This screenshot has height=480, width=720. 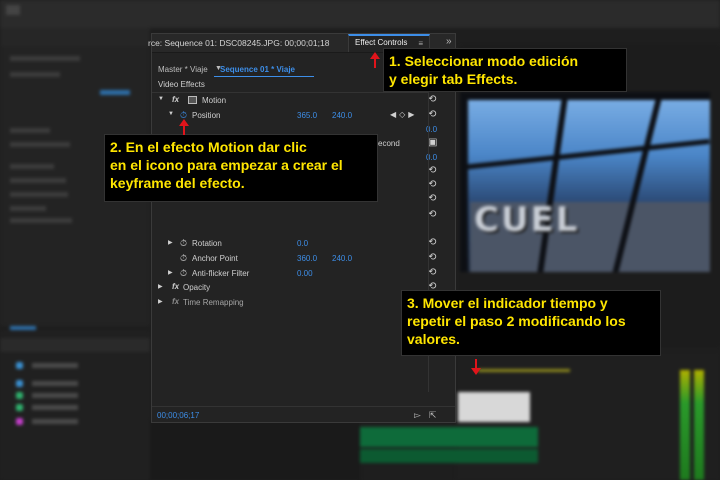 I want to click on property-row-anchor-point: ⏱ Anchor Point 360.0 240.0 ⟲, so click(x=297, y=259).